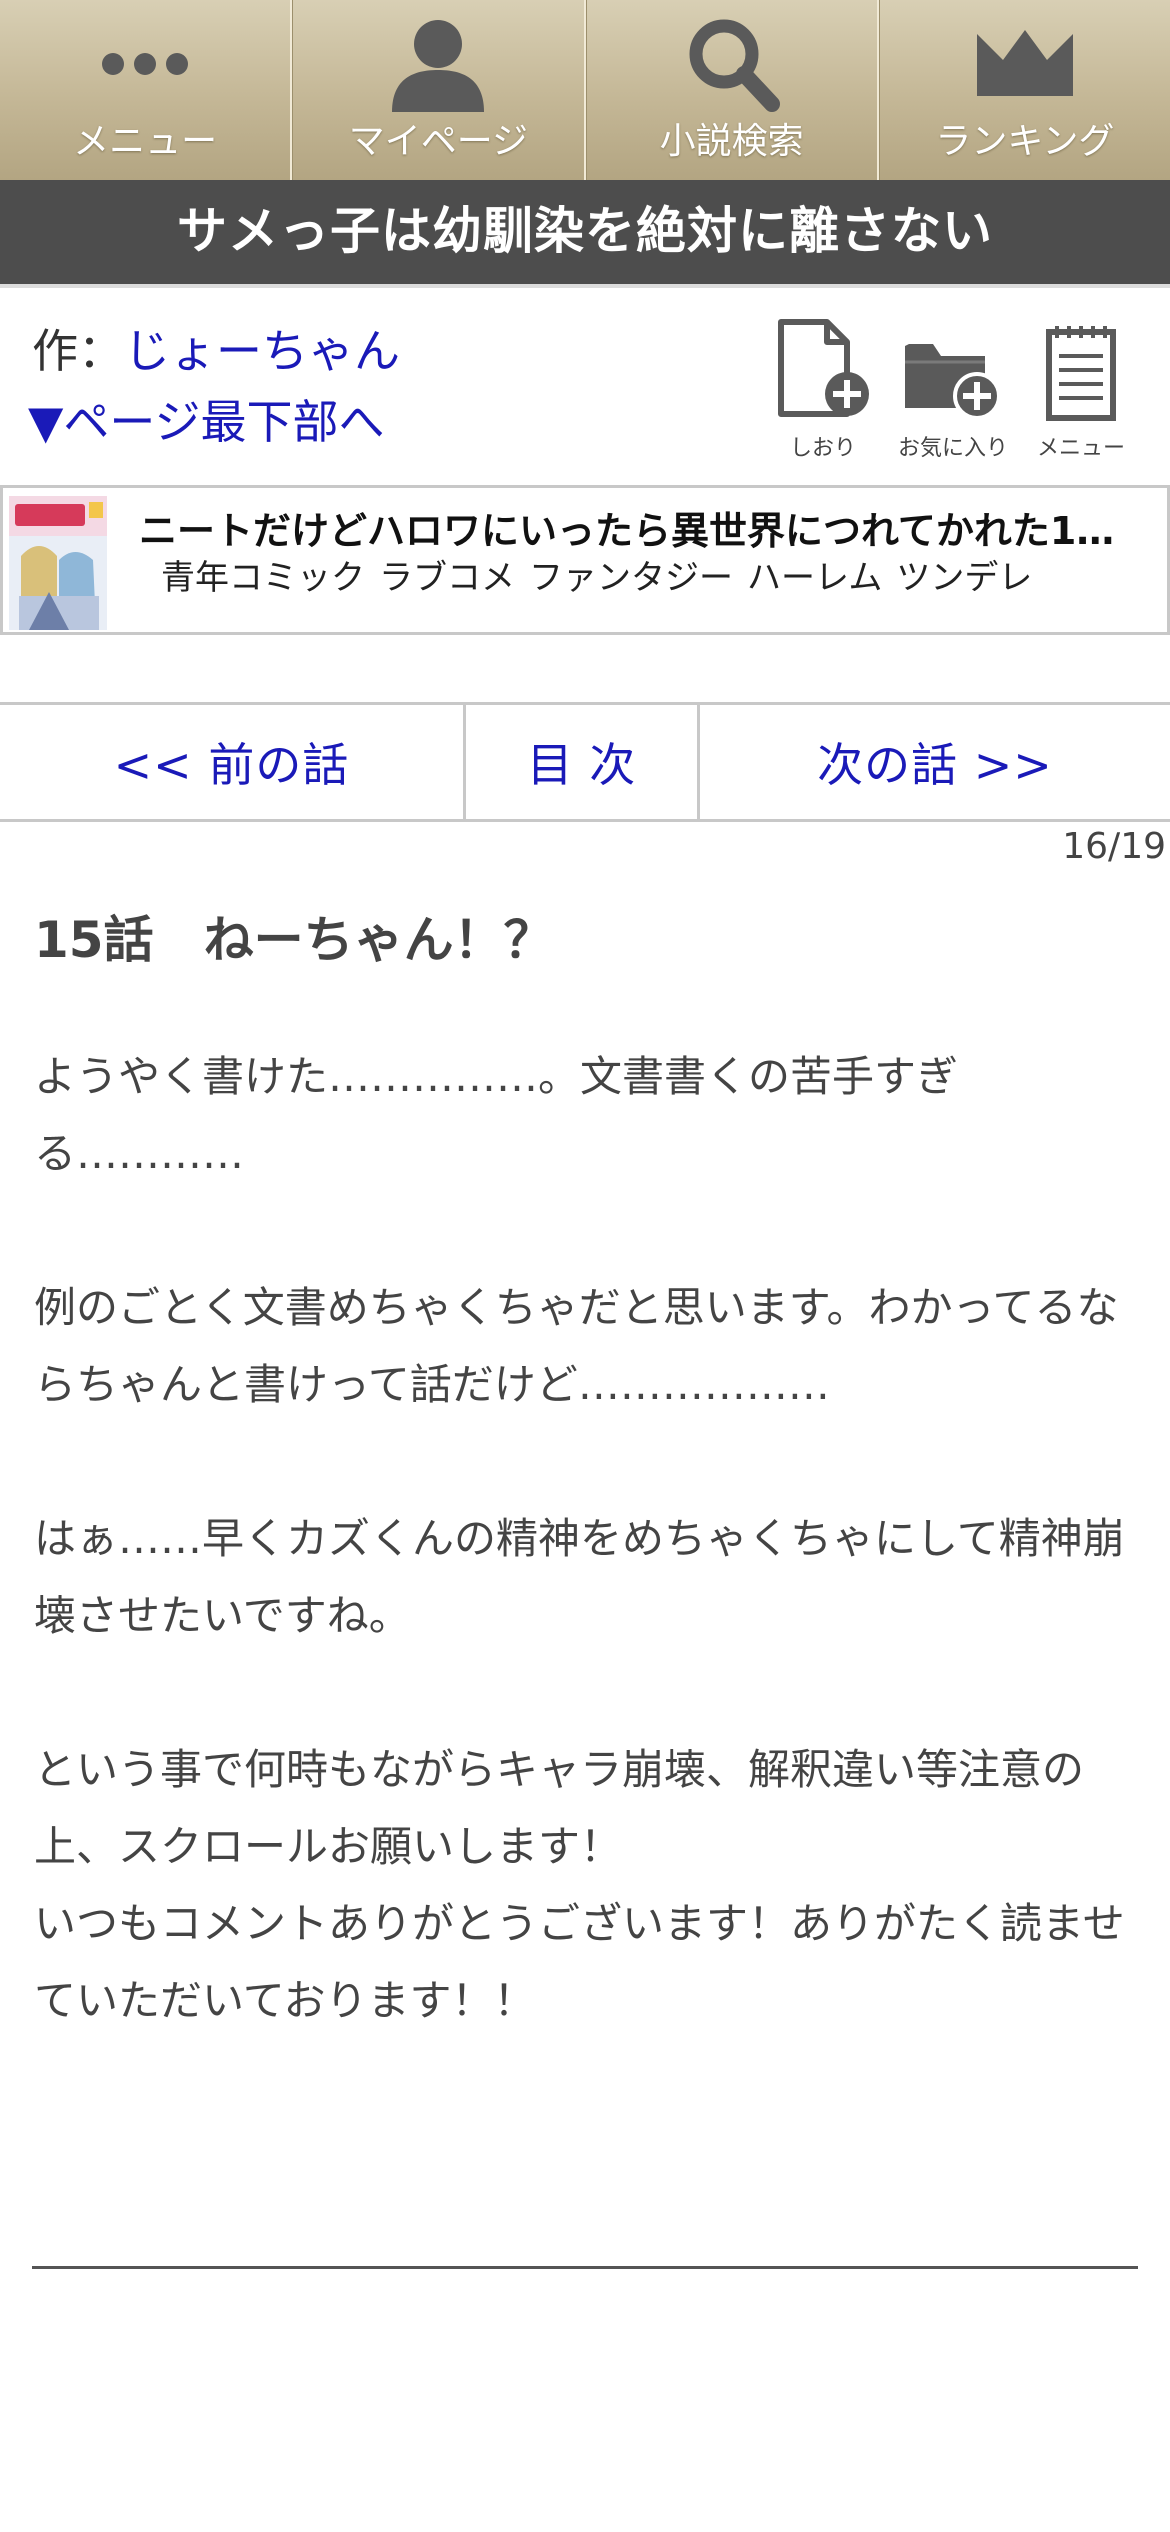  Describe the element at coordinates (1080, 448) in the screenshot. I see `tools-menu-label: メニュー` at that location.